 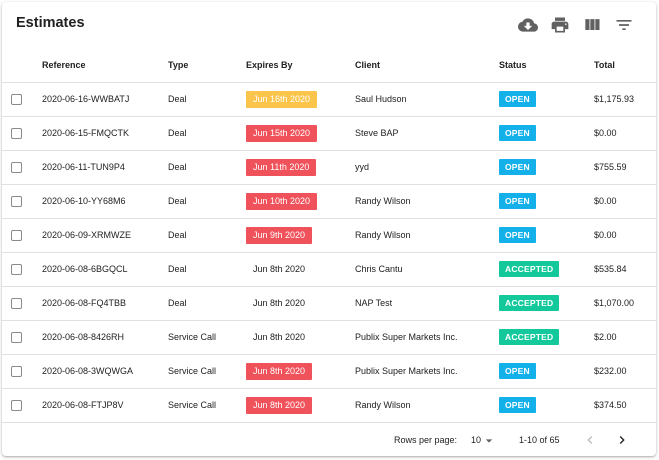 What do you see at coordinates (282, 133) in the screenshot?
I see `expires-badge: Jun 15th 2020` at bounding box center [282, 133].